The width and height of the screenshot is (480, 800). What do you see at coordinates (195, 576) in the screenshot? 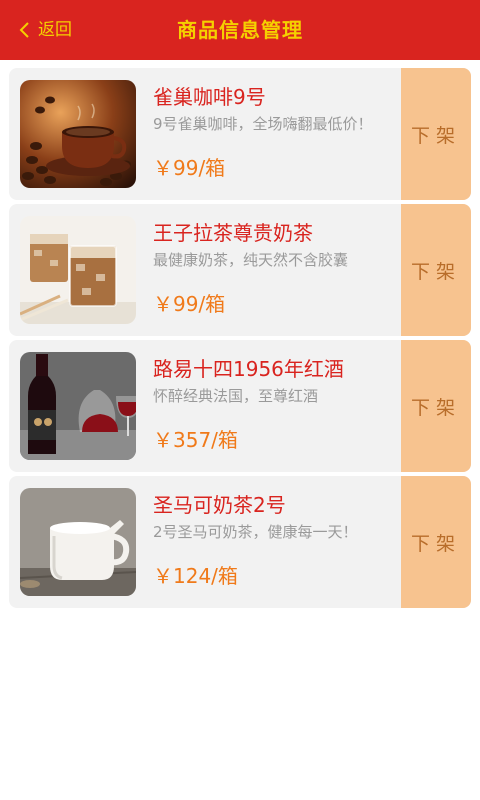
I see `product-price: ￥124/箱` at bounding box center [195, 576].